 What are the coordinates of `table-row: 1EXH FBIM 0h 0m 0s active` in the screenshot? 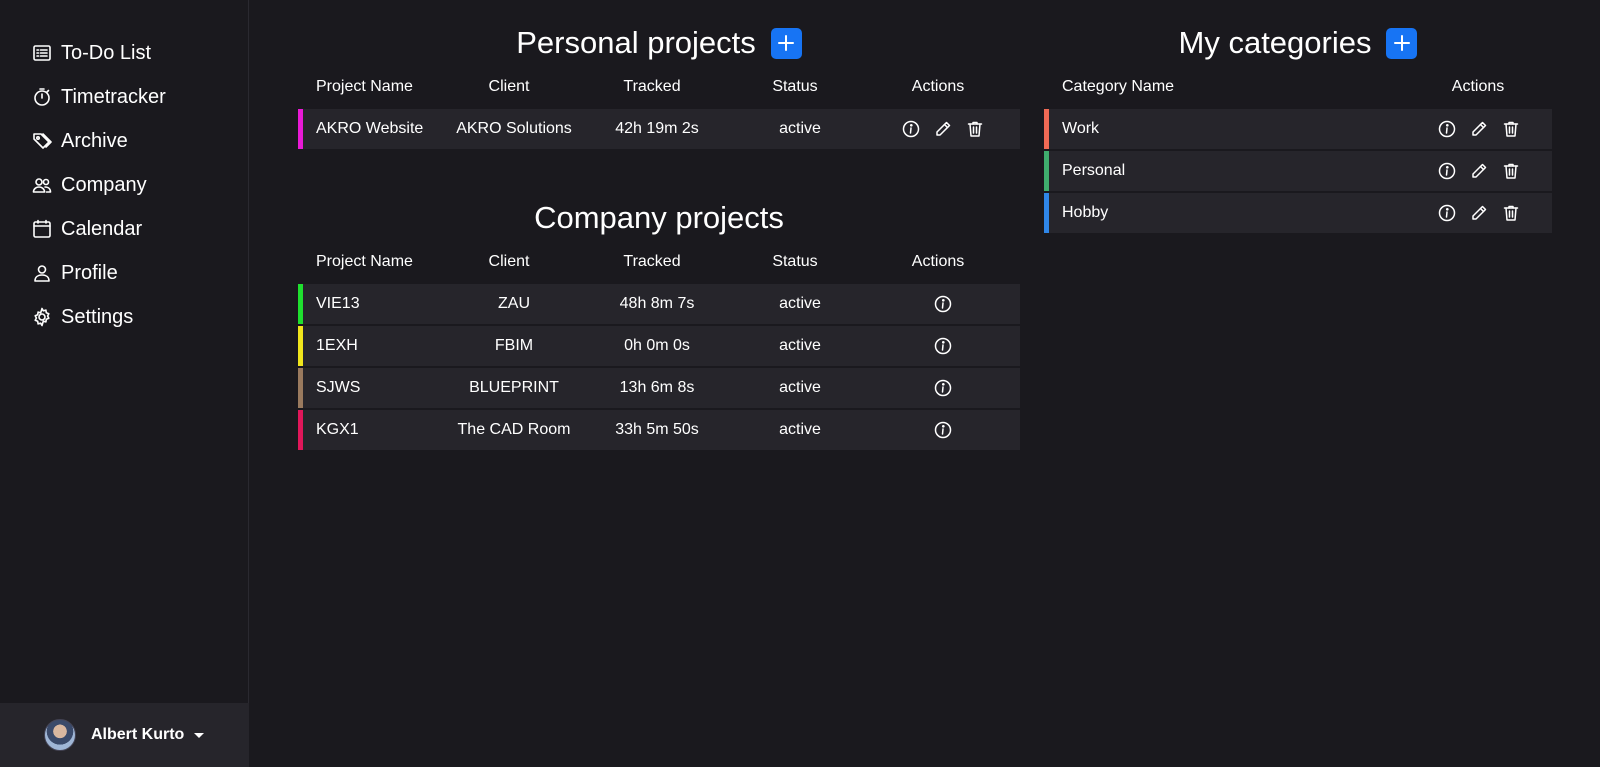 It's located at (659, 346).